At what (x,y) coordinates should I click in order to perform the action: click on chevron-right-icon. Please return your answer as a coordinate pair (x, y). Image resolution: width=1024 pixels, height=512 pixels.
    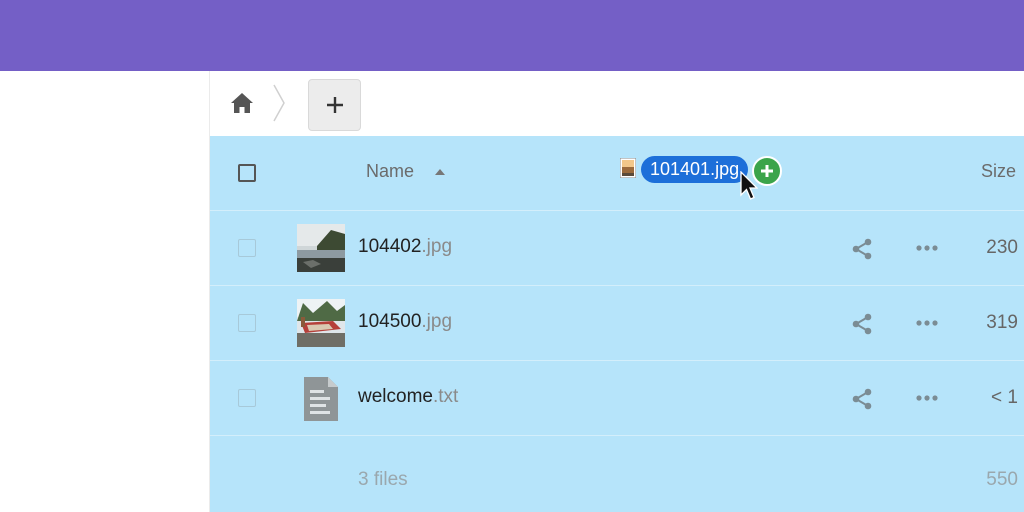
    Looking at the image, I should click on (279, 103).